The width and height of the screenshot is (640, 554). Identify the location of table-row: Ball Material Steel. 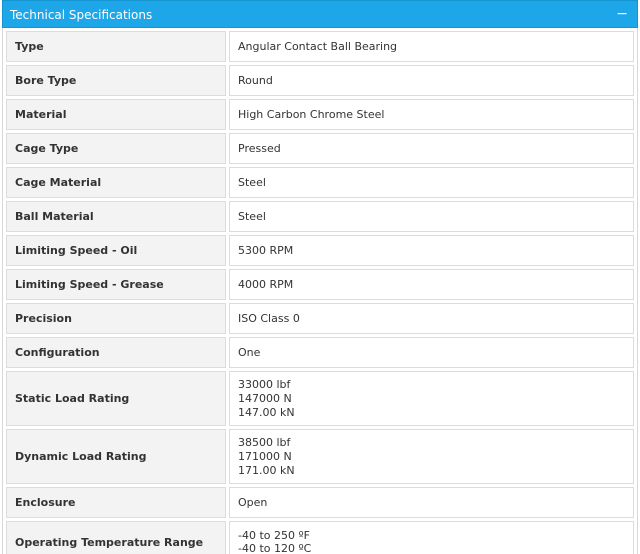
(320, 216).